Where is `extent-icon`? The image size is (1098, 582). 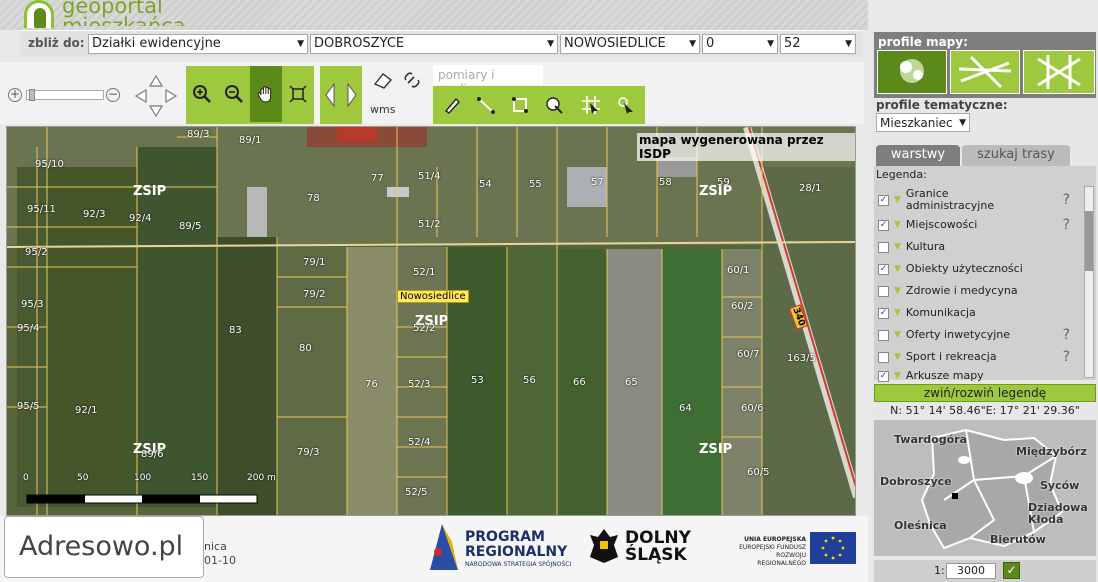
extent-icon is located at coordinates (298, 94).